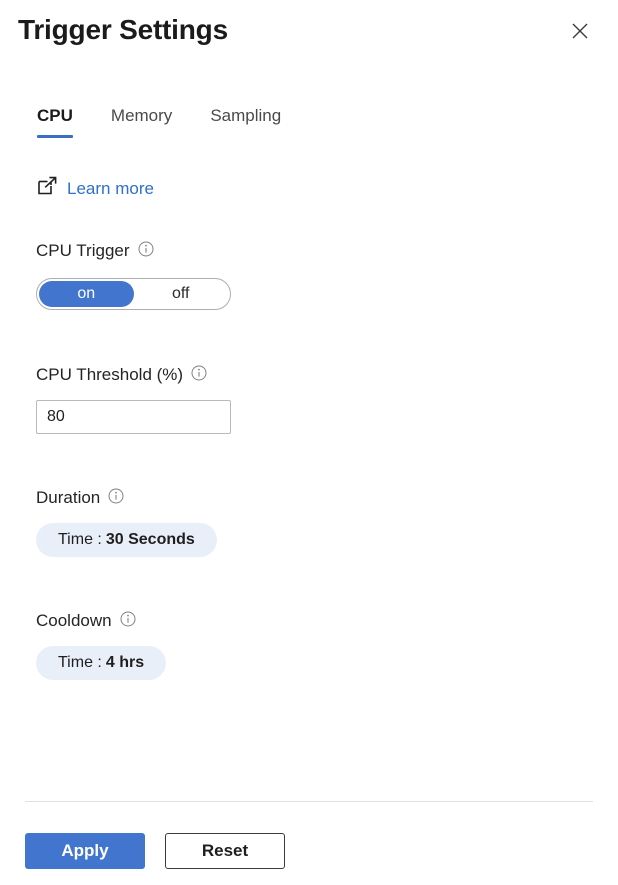 Image resolution: width=618 pixels, height=885 pixels. I want to click on duration-label: Duration, so click(68, 497).